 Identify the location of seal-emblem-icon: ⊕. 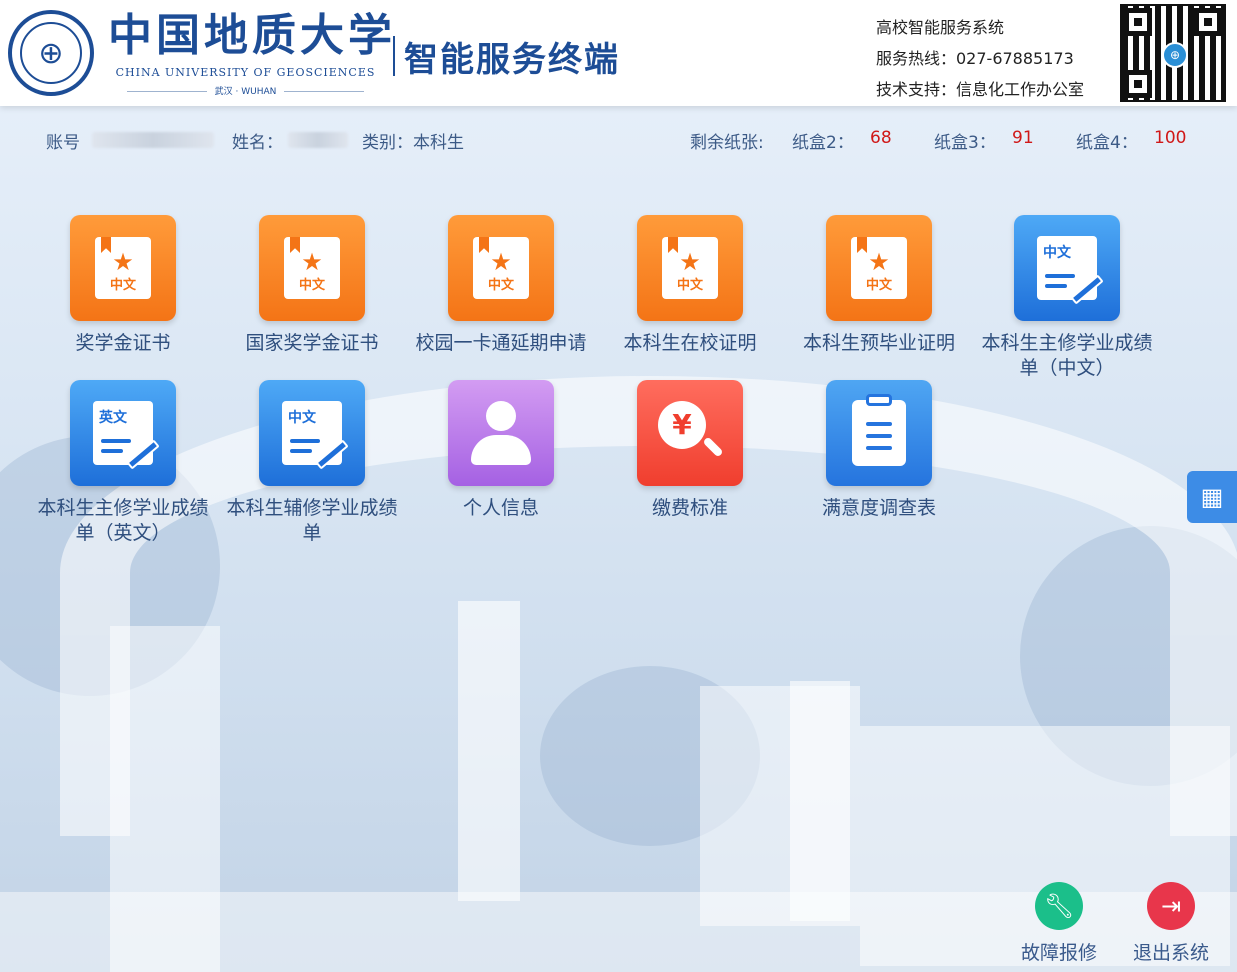
(51, 53).